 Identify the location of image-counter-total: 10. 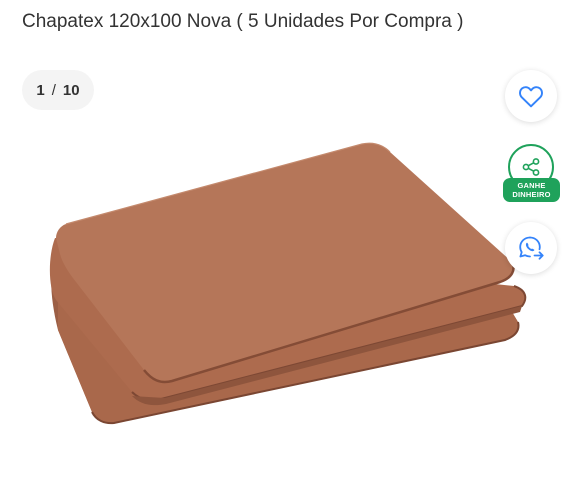
(71, 90).